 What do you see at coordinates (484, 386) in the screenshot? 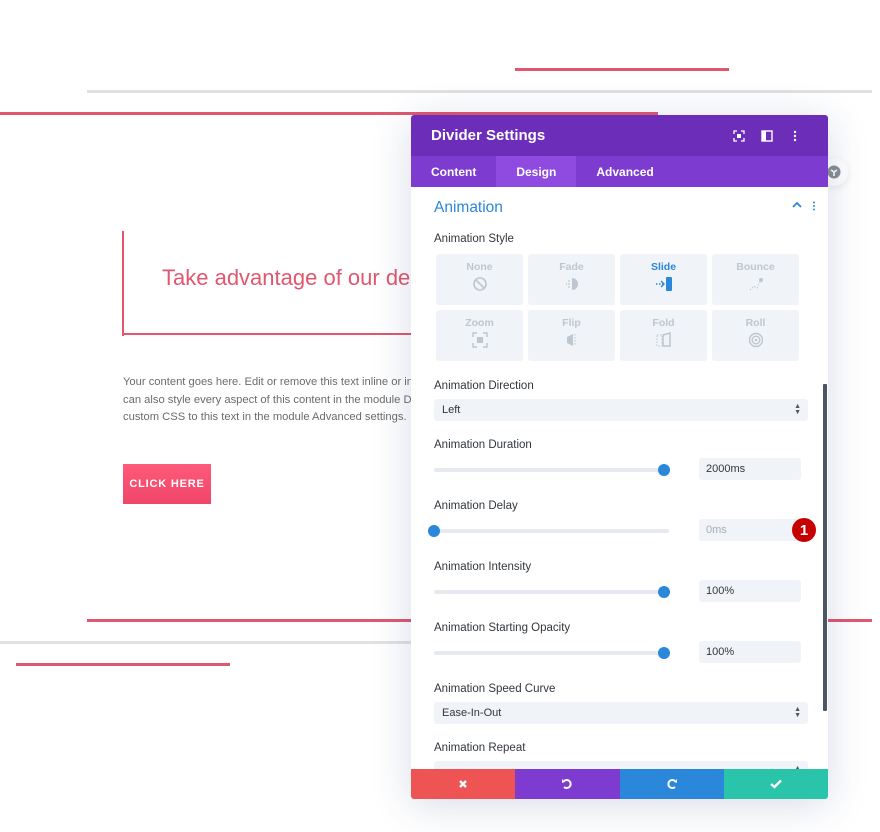
I see `animation-direction-label: Animation Direction` at bounding box center [484, 386].